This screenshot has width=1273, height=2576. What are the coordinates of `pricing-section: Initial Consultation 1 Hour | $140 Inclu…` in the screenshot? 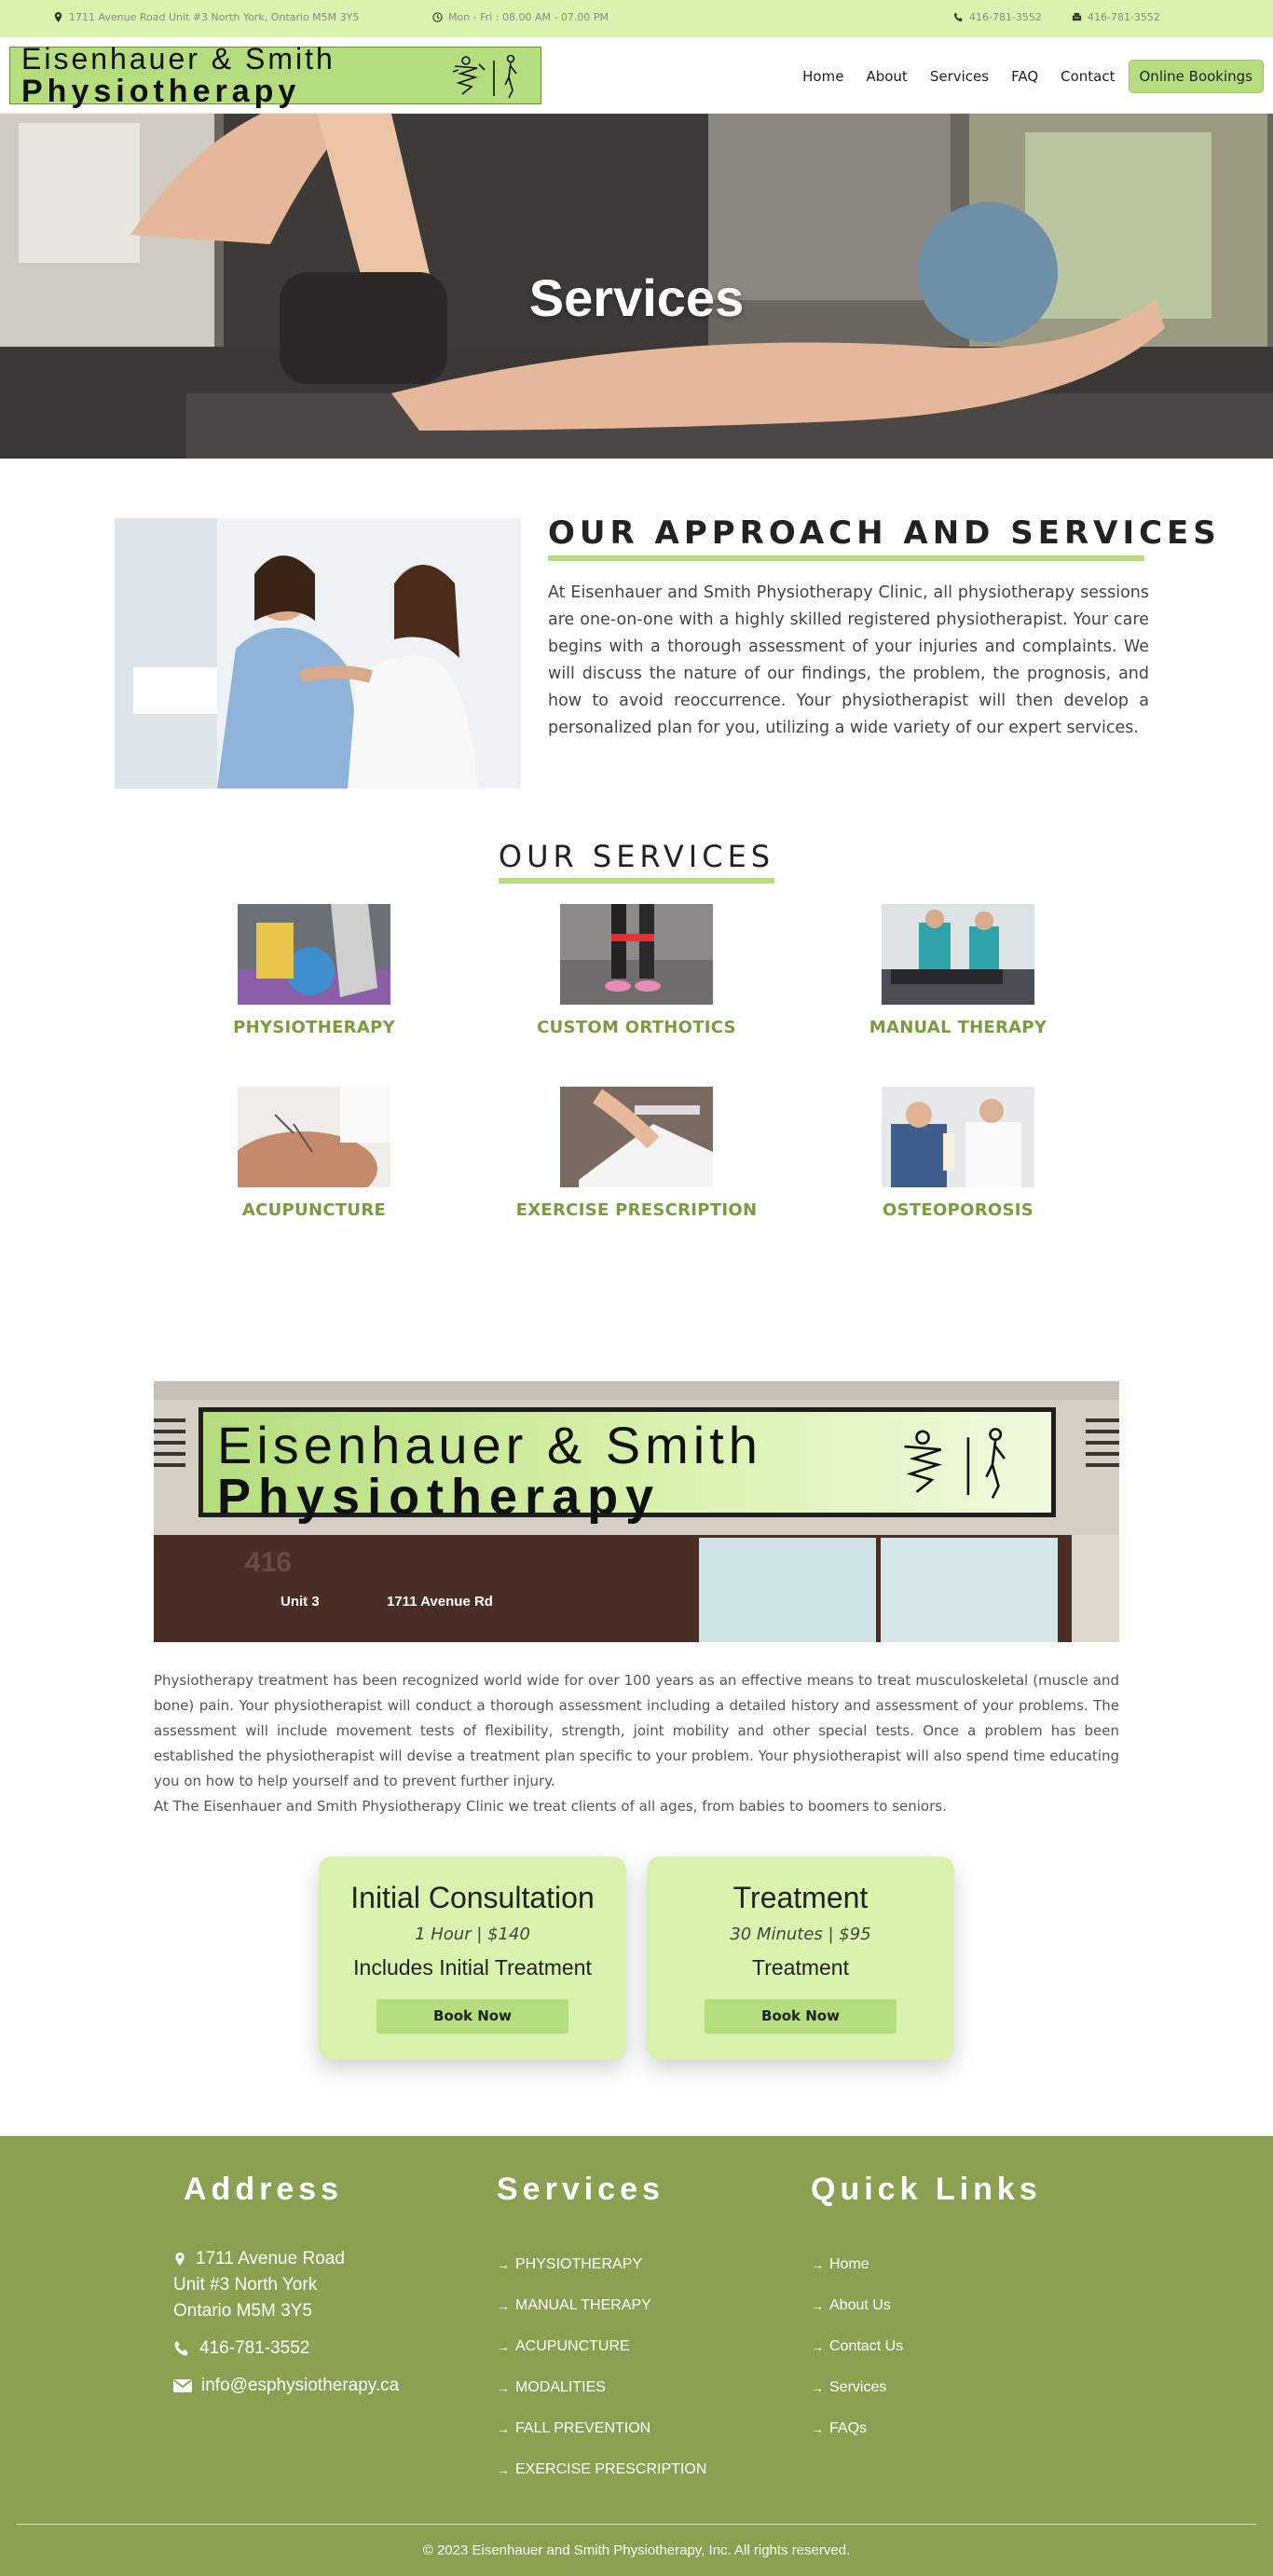 It's located at (636, 1996).